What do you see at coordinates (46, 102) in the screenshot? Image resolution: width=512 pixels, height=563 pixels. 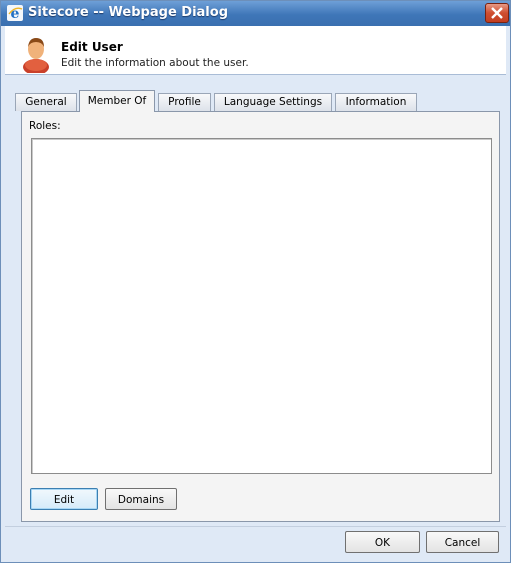 I see `tab-general: General` at bounding box center [46, 102].